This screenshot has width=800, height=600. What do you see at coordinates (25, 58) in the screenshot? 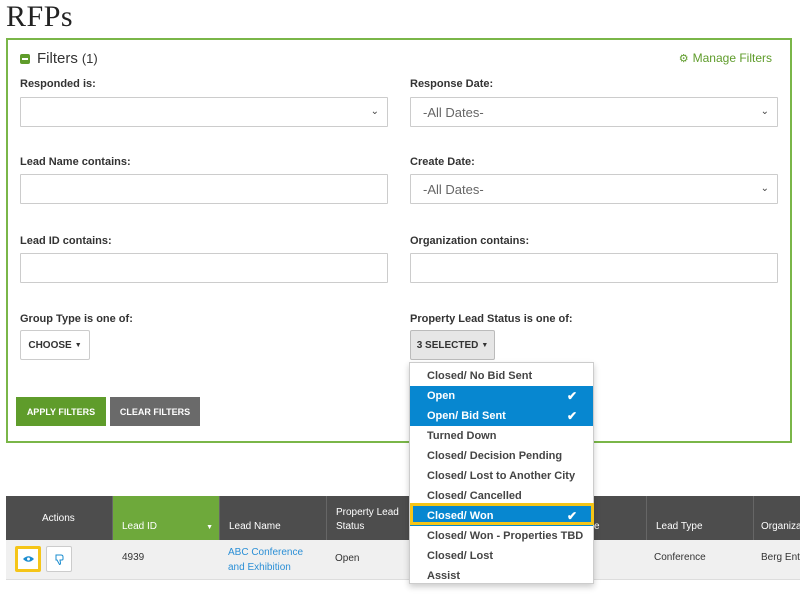
I see `collapse-icon` at bounding box center [25, 58].